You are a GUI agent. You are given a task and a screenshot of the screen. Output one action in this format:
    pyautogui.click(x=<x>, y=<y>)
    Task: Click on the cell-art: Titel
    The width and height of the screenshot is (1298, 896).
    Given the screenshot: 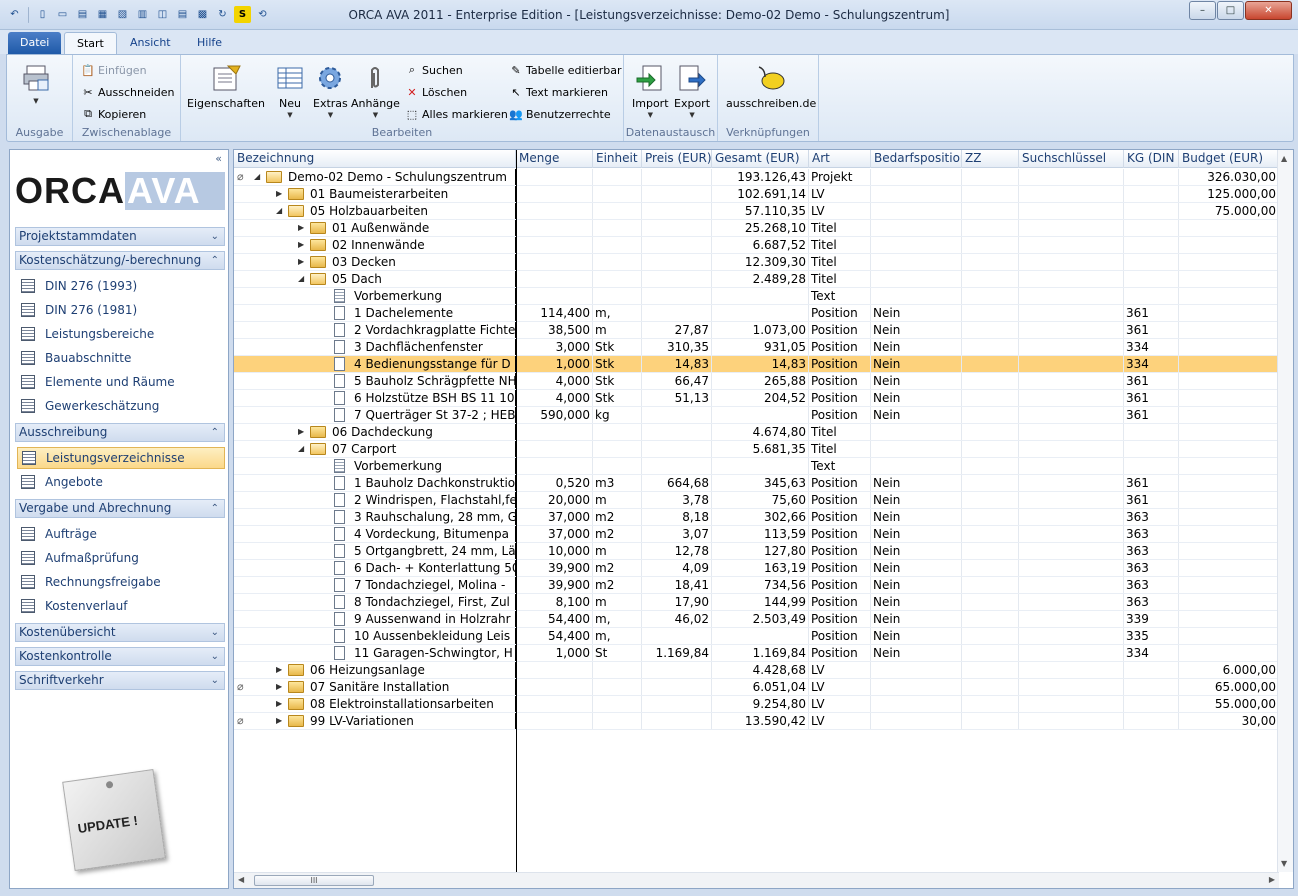 What is the action you would take?
    pyautogui.click(x=840, y=228)
    